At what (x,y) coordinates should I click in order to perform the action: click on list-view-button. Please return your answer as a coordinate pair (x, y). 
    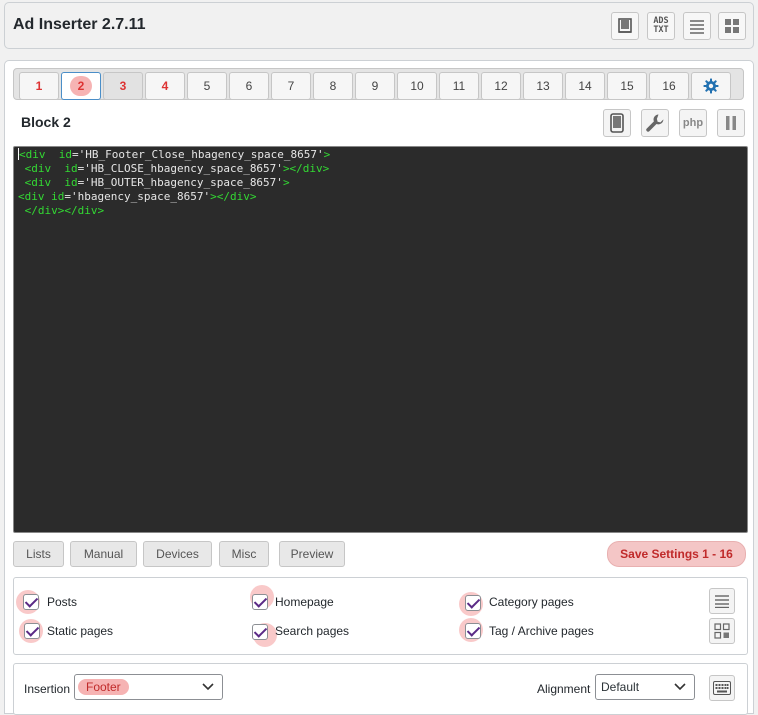
    Looking at the image, I should click on (697, 26).